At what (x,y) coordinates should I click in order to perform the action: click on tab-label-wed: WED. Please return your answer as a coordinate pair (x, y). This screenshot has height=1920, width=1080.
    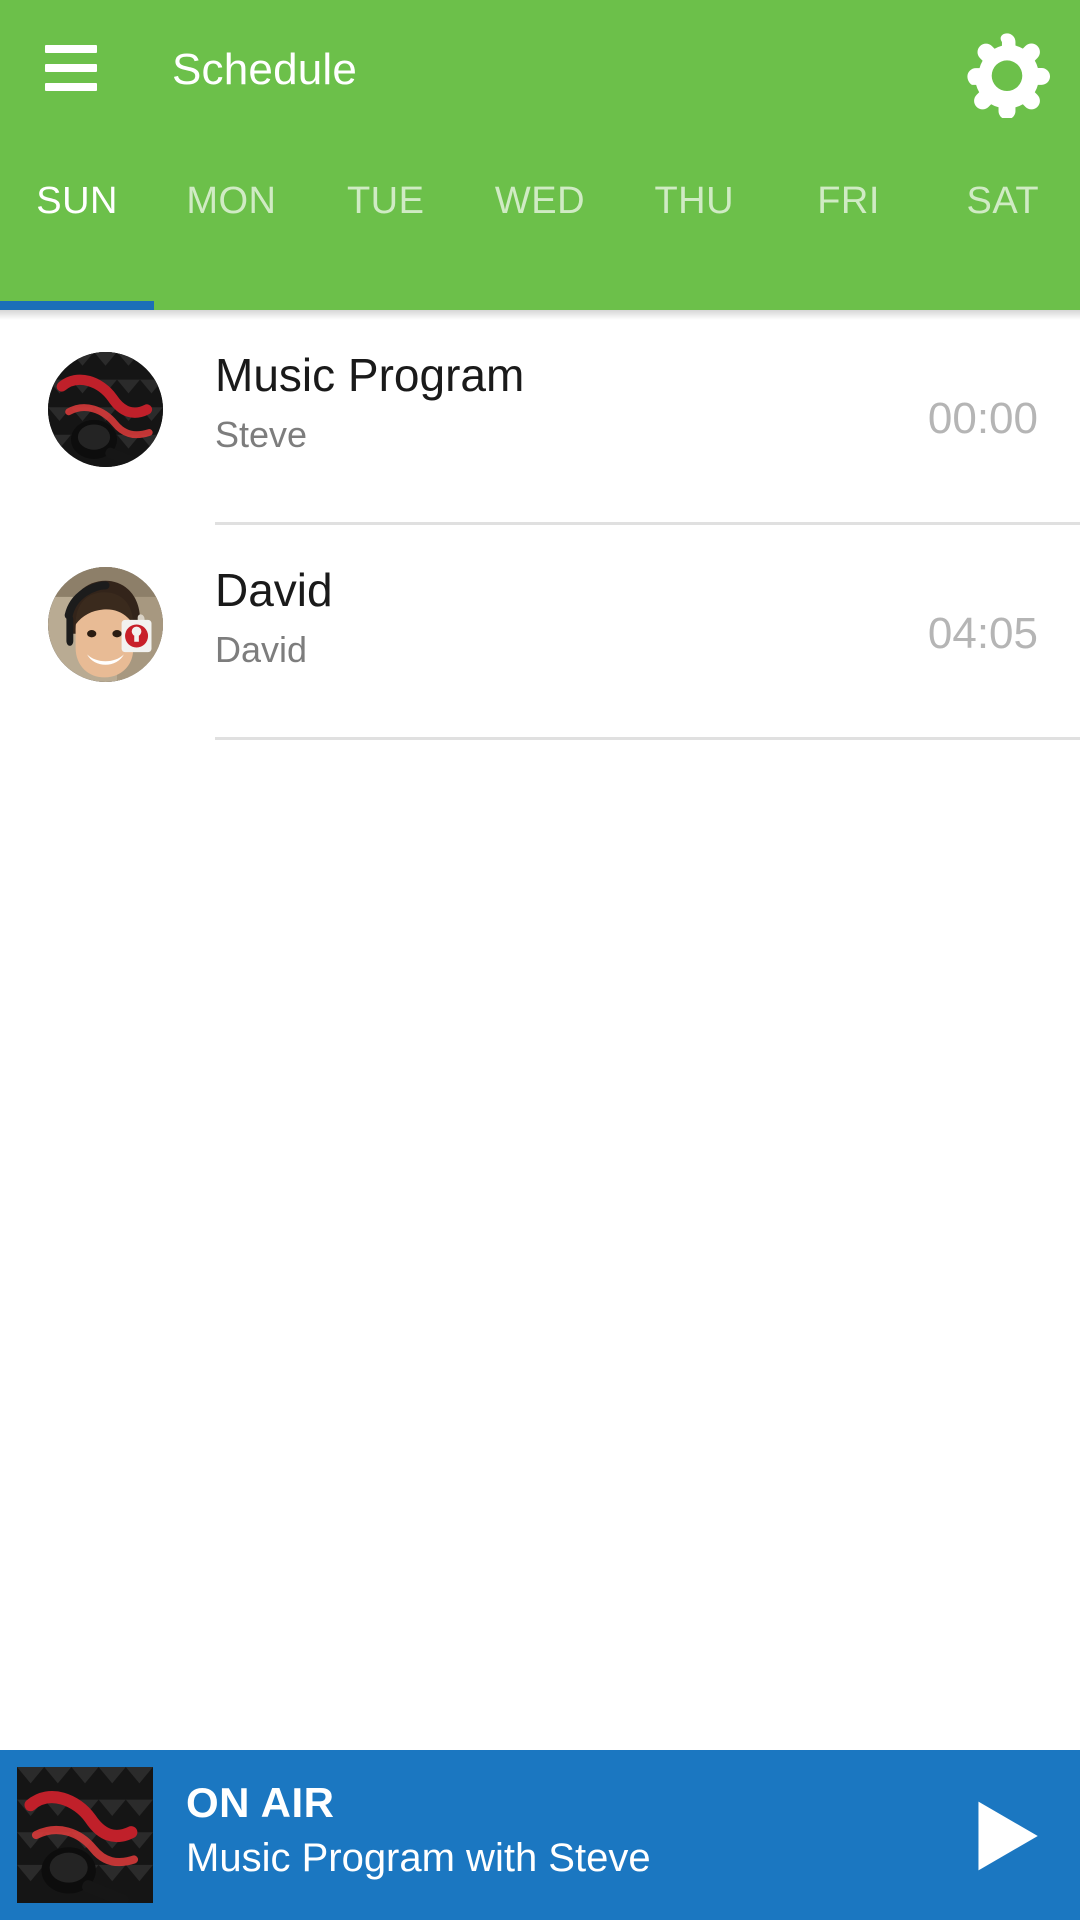
    Looking at the image, I should click on (540, 201).